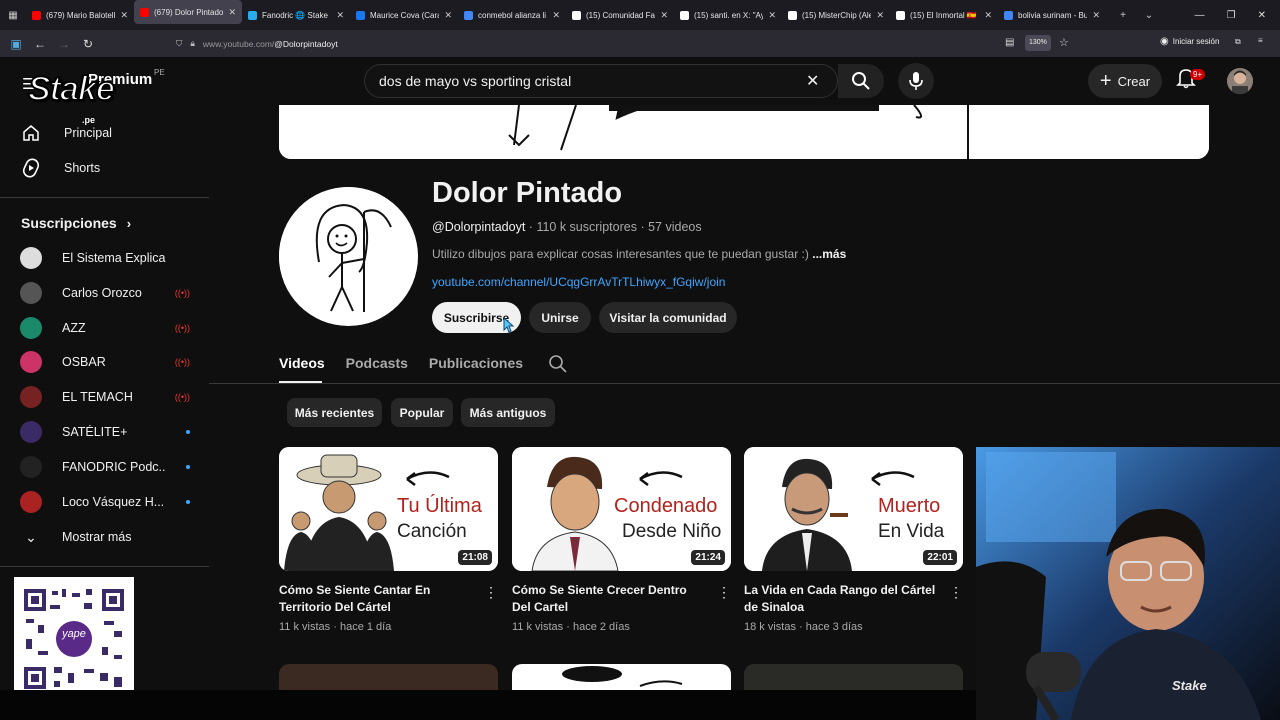 This screenshot has height=720, width=1280. I want to click on browser-tab: Maurice Cova (Cara ✕, so click(404, 15).